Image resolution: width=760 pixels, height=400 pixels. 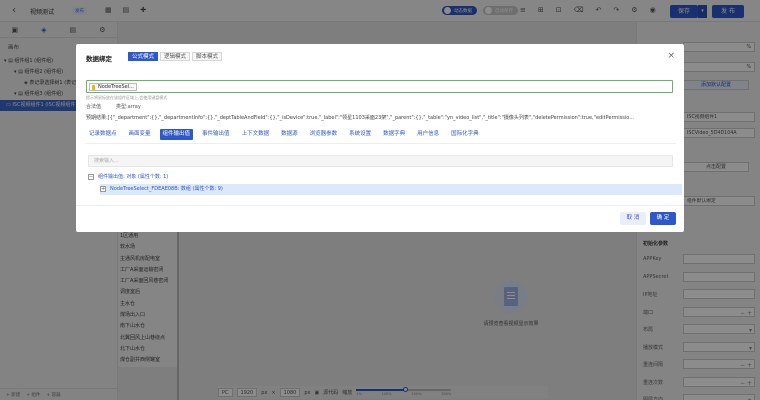 What do you see at coordinates (428, 134) in the screenshot?
I see `variable-tab: 用户信息` at bounding box center [428, 134].